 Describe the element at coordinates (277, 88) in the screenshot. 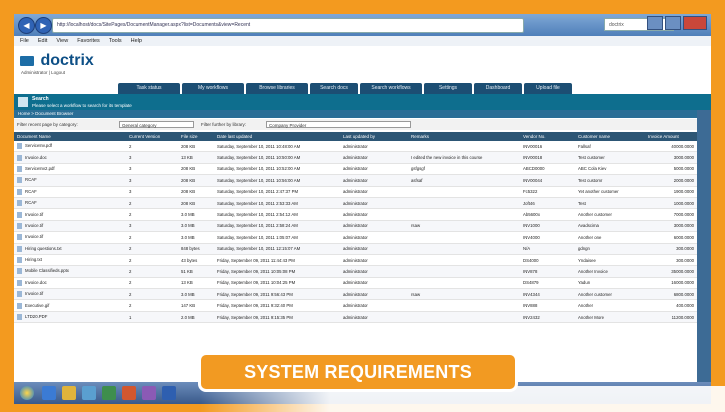

I see `tab-browse-libraries: Browse libraries` at that location.